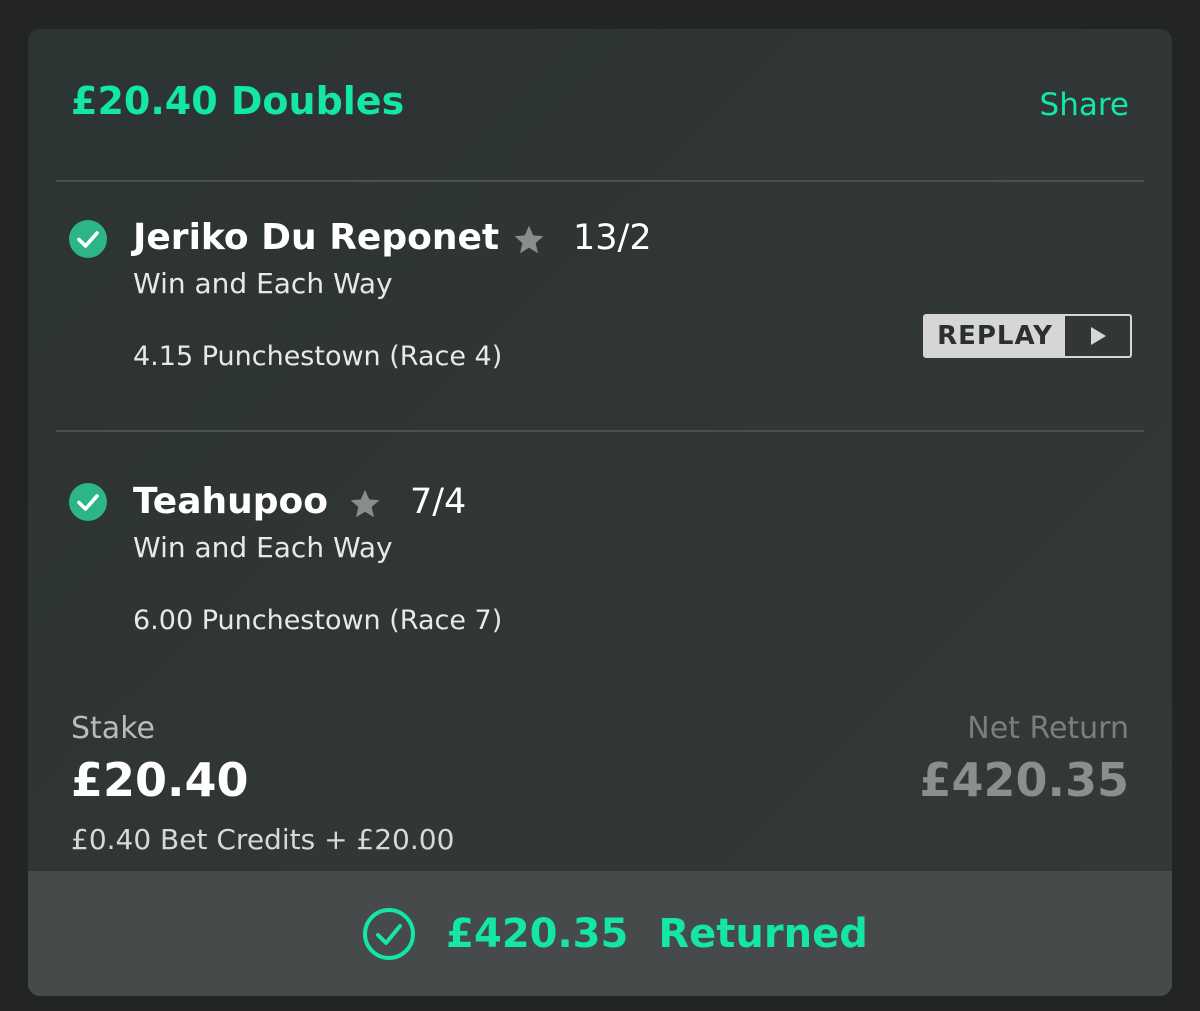 Image resolution: width=1200 pixels, height=1011 pixels. I want to click on returned-status: Returned, so click(763, 933).